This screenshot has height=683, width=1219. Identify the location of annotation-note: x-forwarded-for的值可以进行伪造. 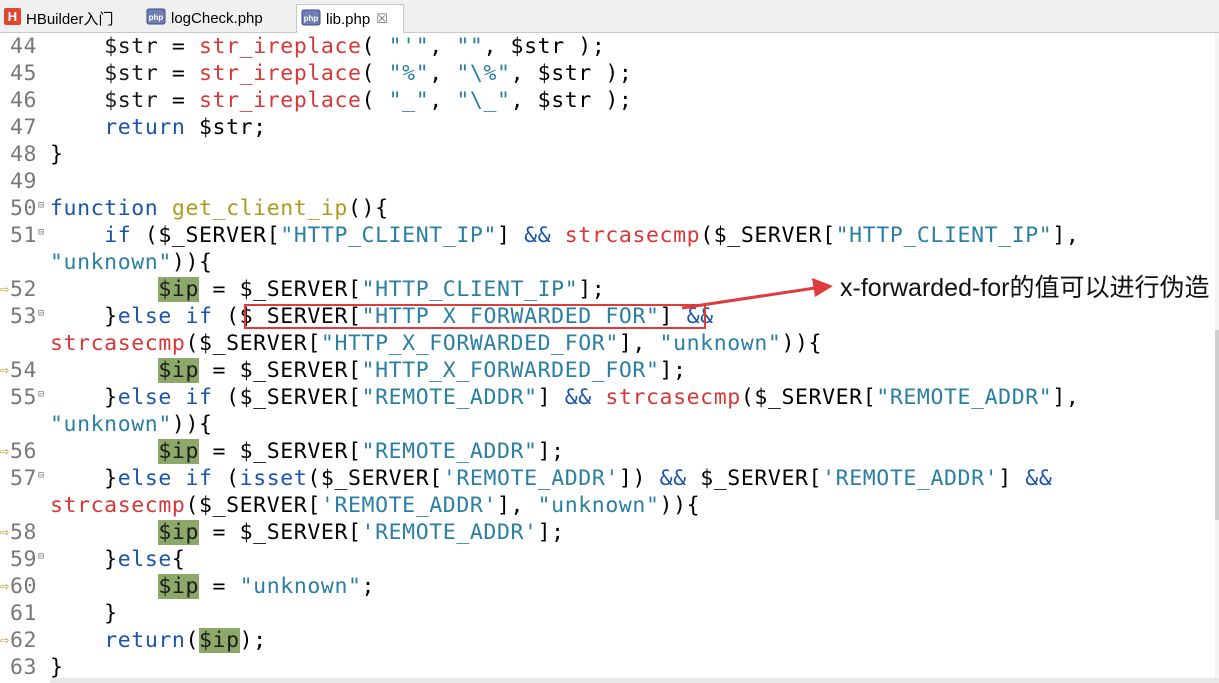
(1025, 288).